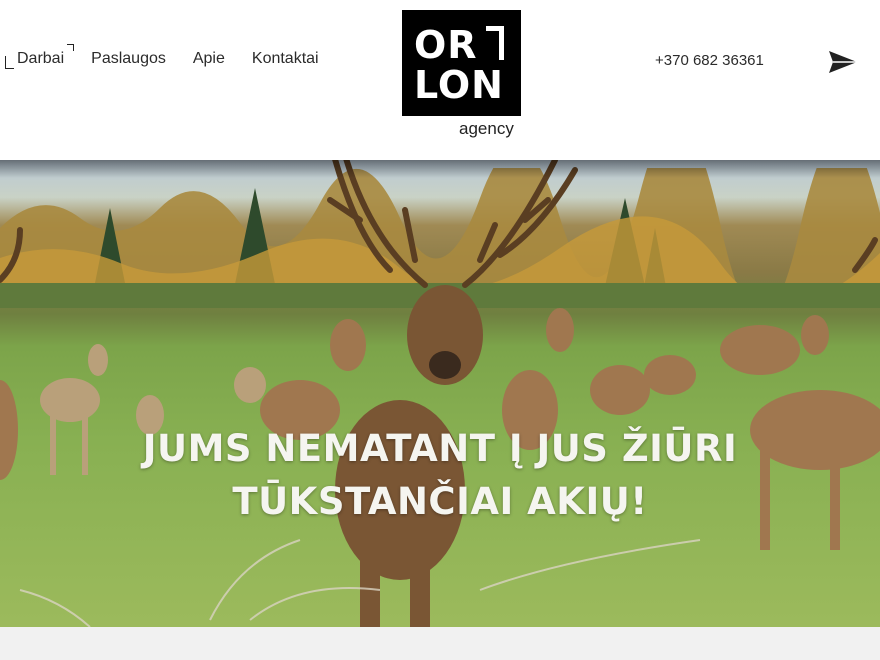 The height and width of the screenshot is (660, 880). I want to click on hero-headline-line-2: TŪKSTANČIAI AKIŲ!, so click(440, 501).